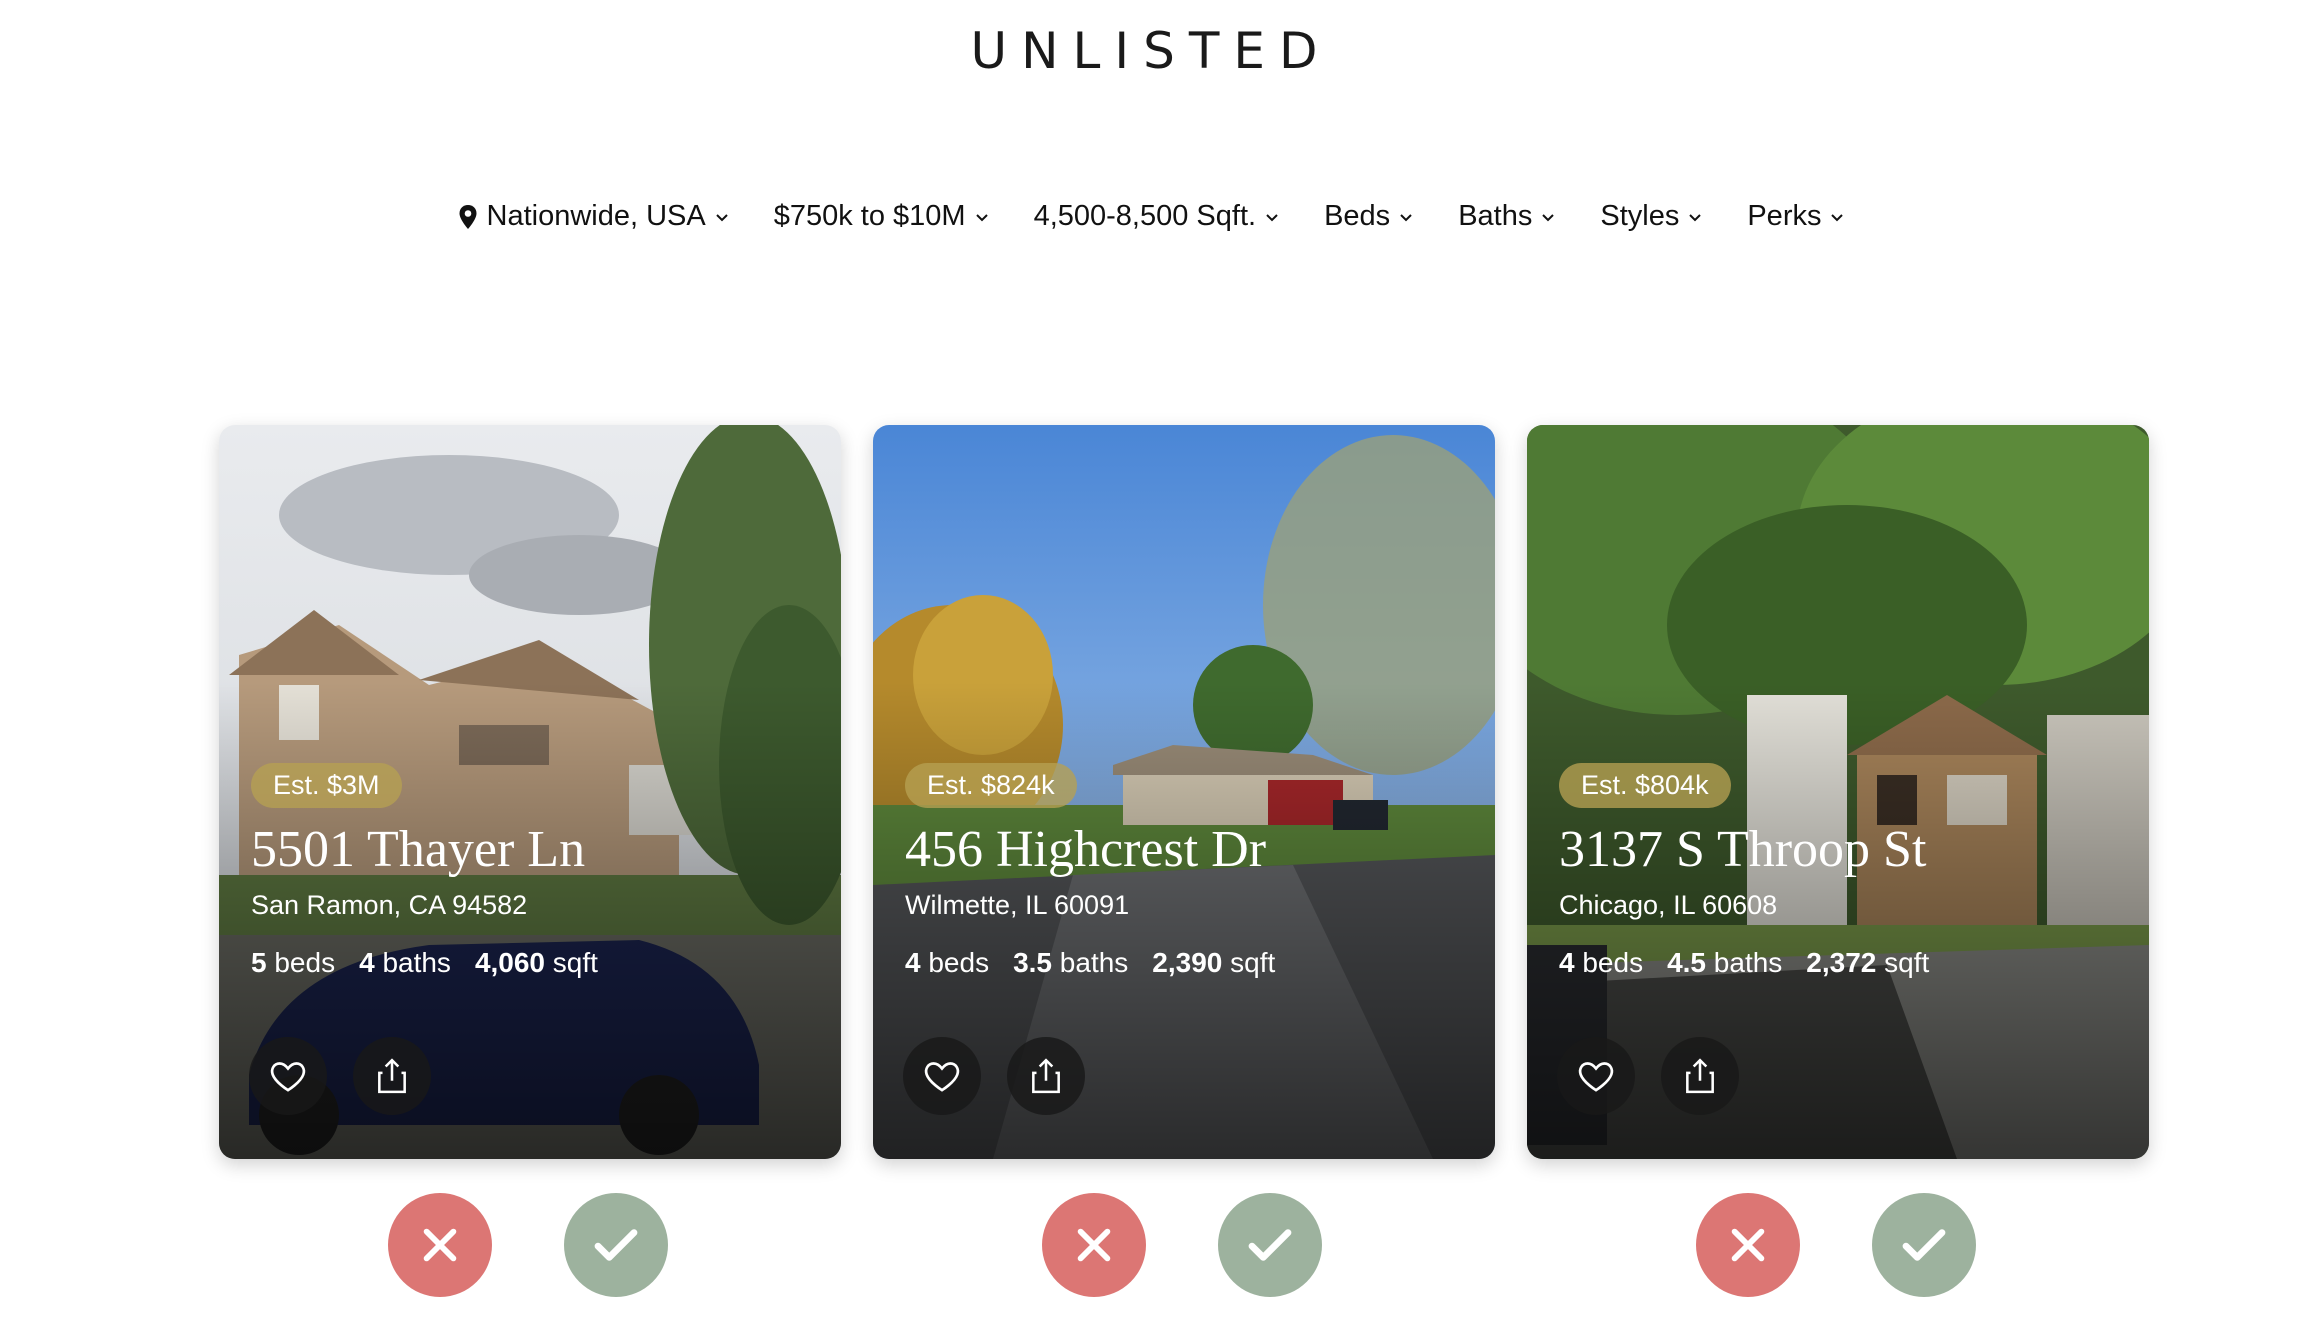  I want to click on stat-baths: 4.5 baths, so click(1724, 963).